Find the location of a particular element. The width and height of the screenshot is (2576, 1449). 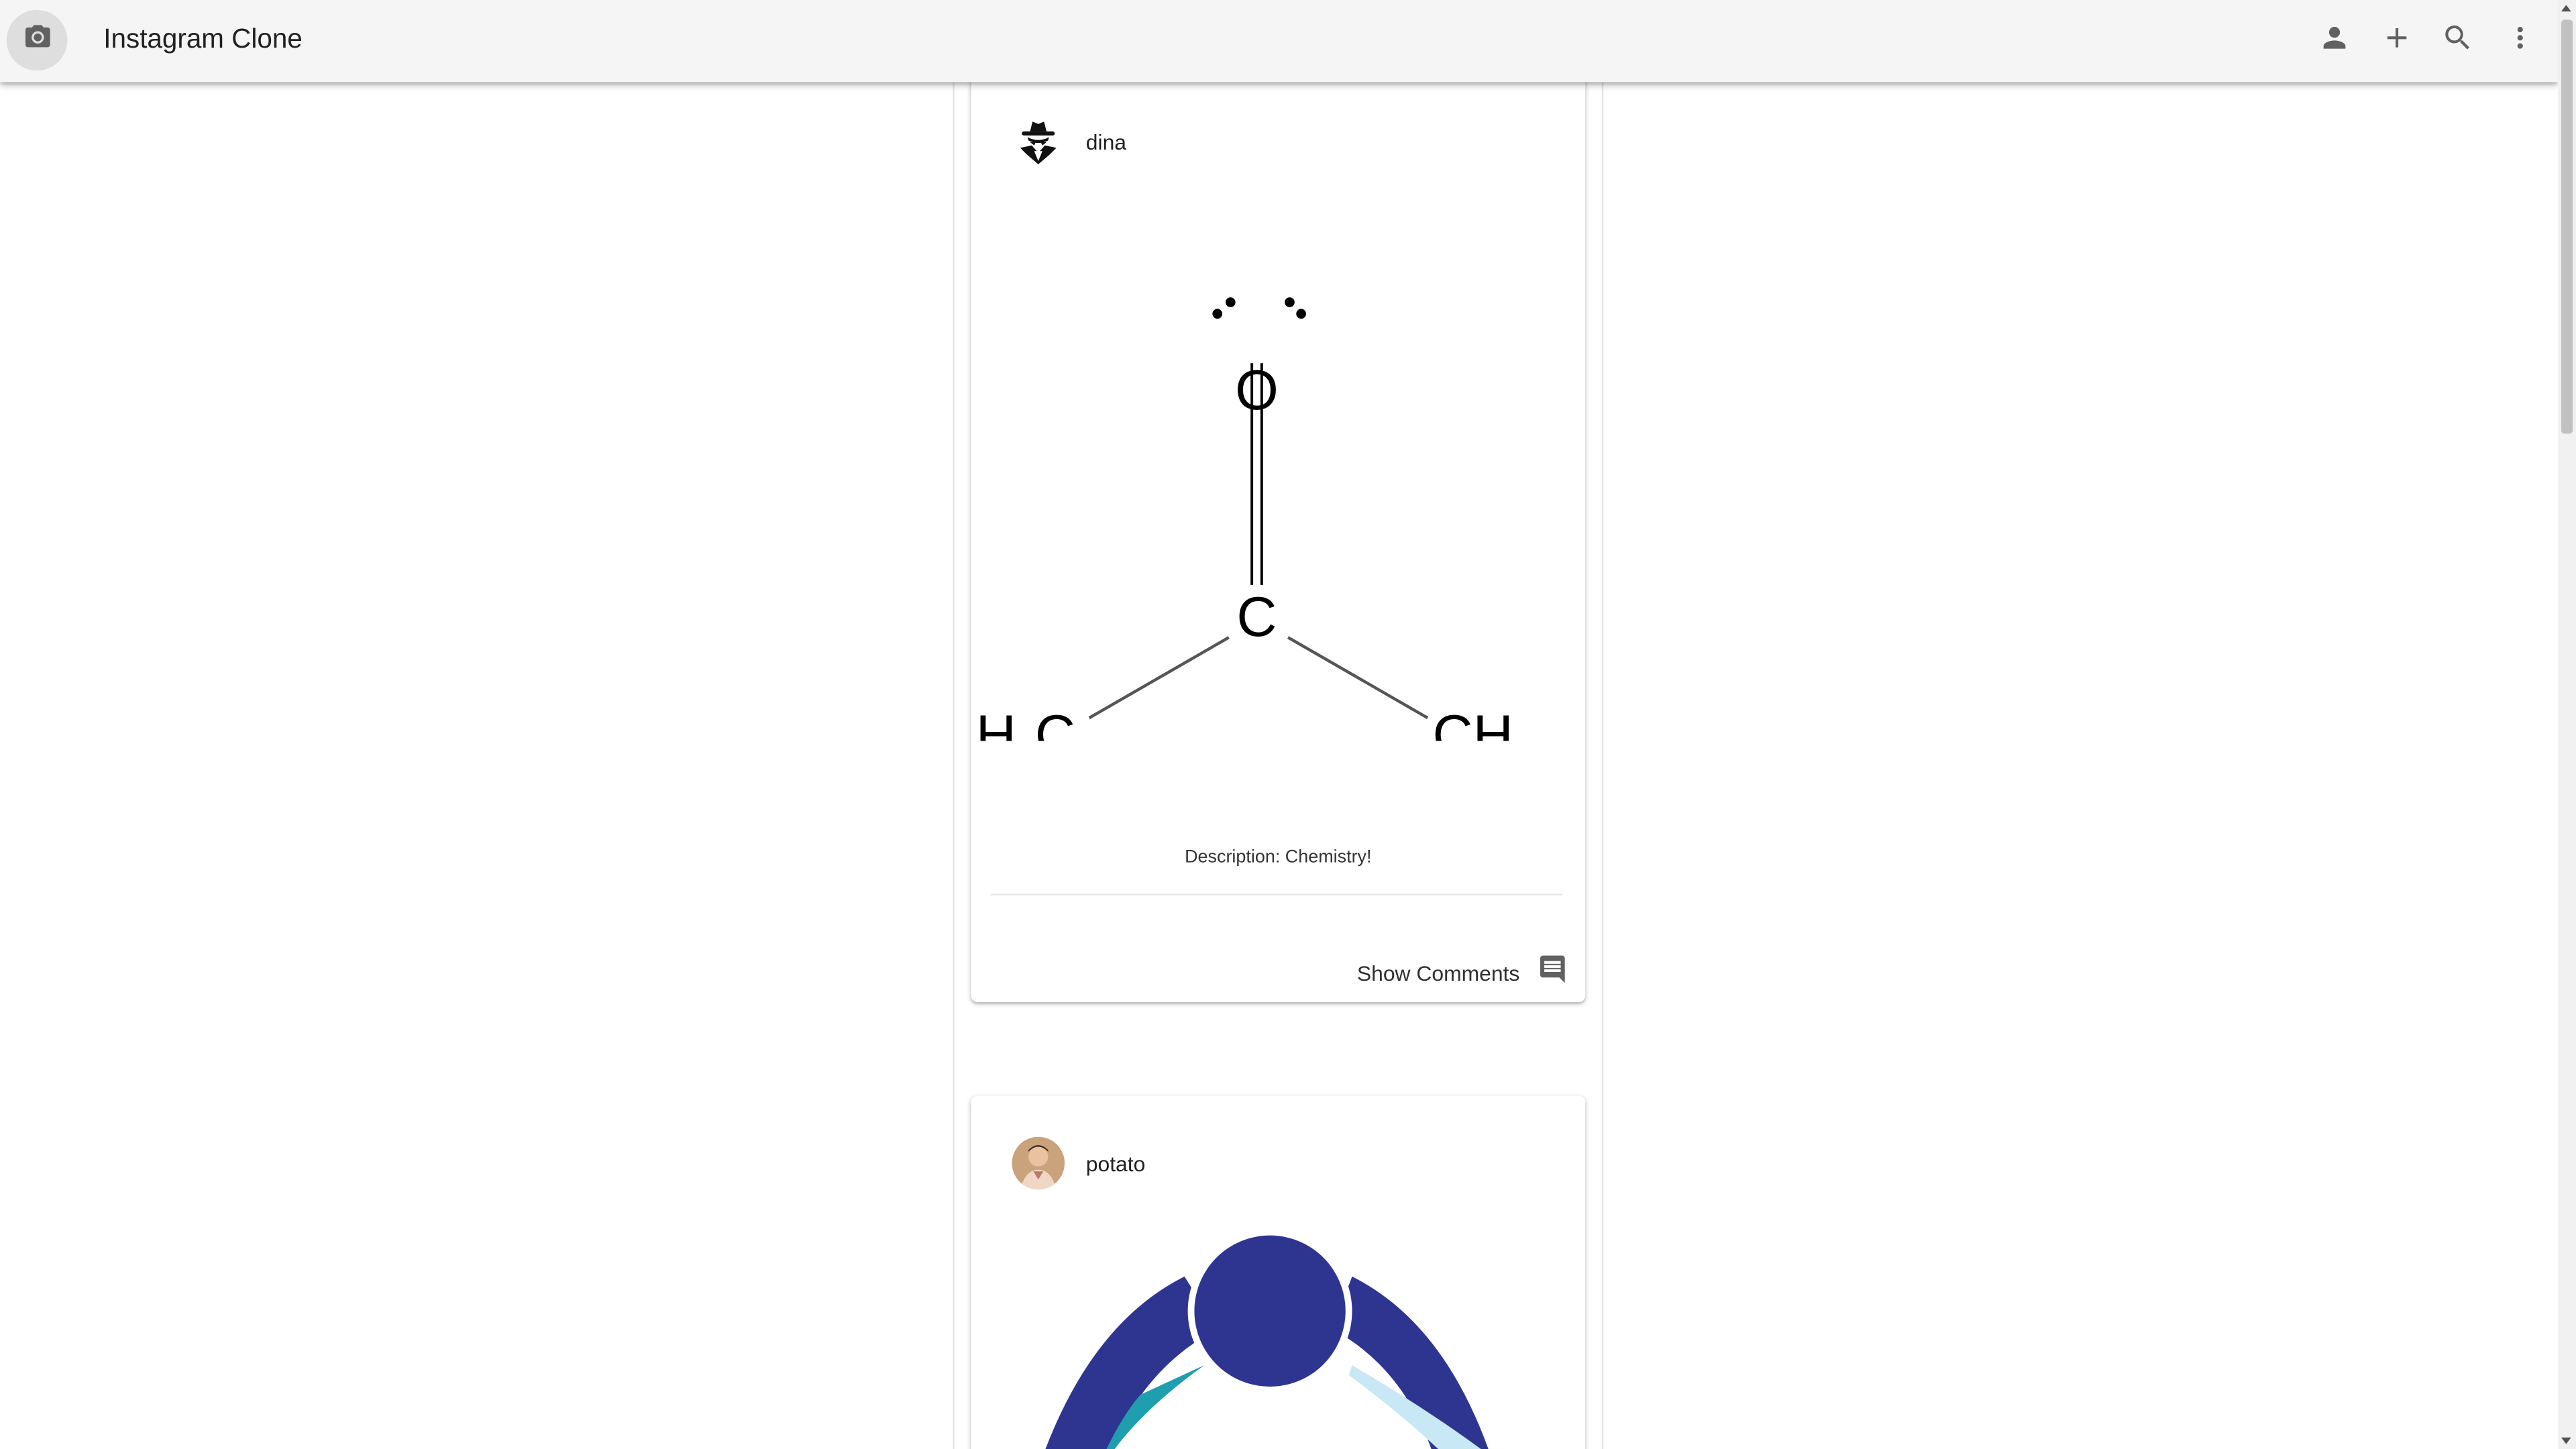

single-bond-right is located at coordinates (1358, 678).